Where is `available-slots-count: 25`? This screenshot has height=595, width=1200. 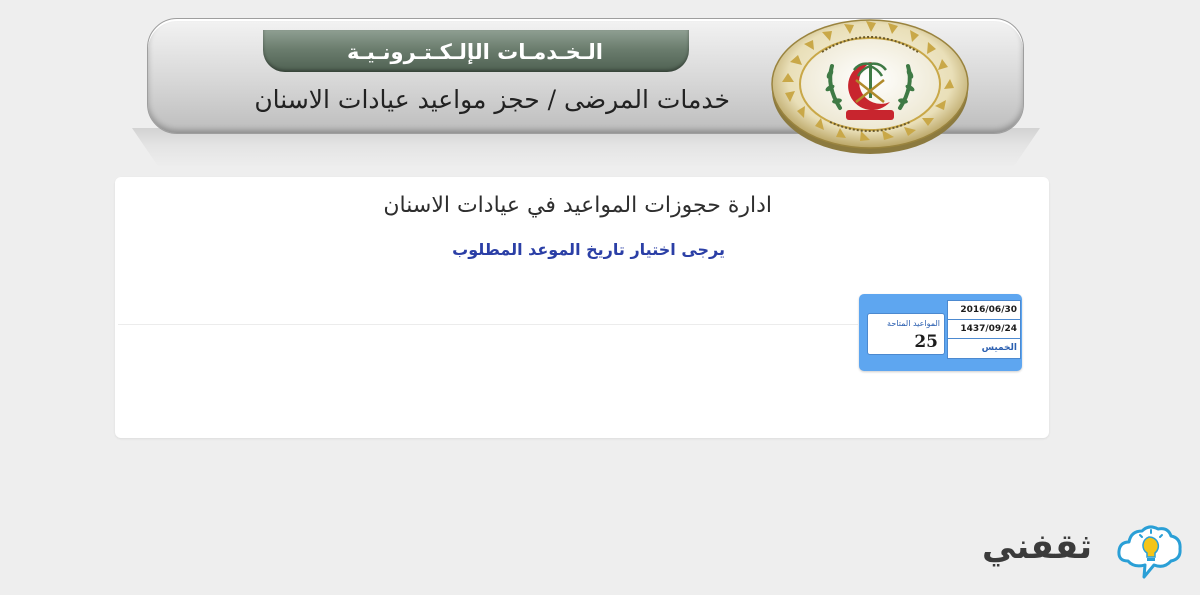
available-slots-count: 25 is located at coordinates (926, 342).